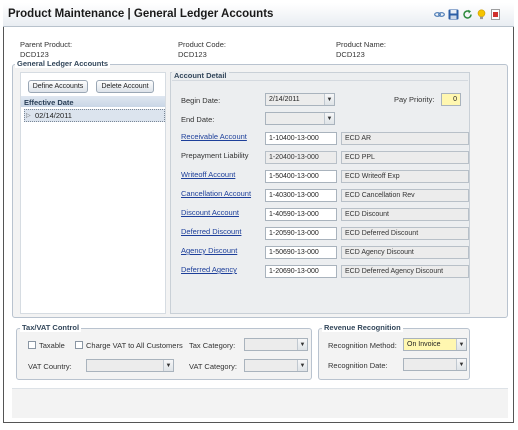  What do you see at coordinates (209, 269) in the screenshot?
I see `deferred-agency-link: Deferred Agency` at bounding box center [209, 269].